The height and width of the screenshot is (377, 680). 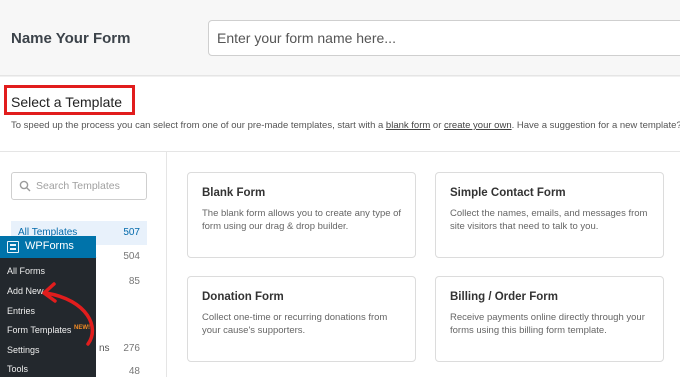 I want to click on category-count: 276, so click(x=131, y=348).